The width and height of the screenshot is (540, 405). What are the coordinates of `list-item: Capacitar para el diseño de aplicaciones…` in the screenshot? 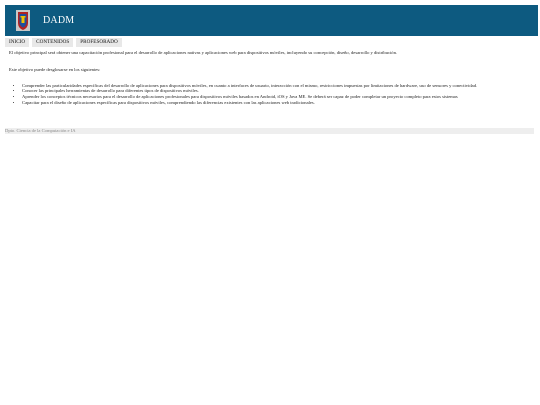 It's located at (275, 103).